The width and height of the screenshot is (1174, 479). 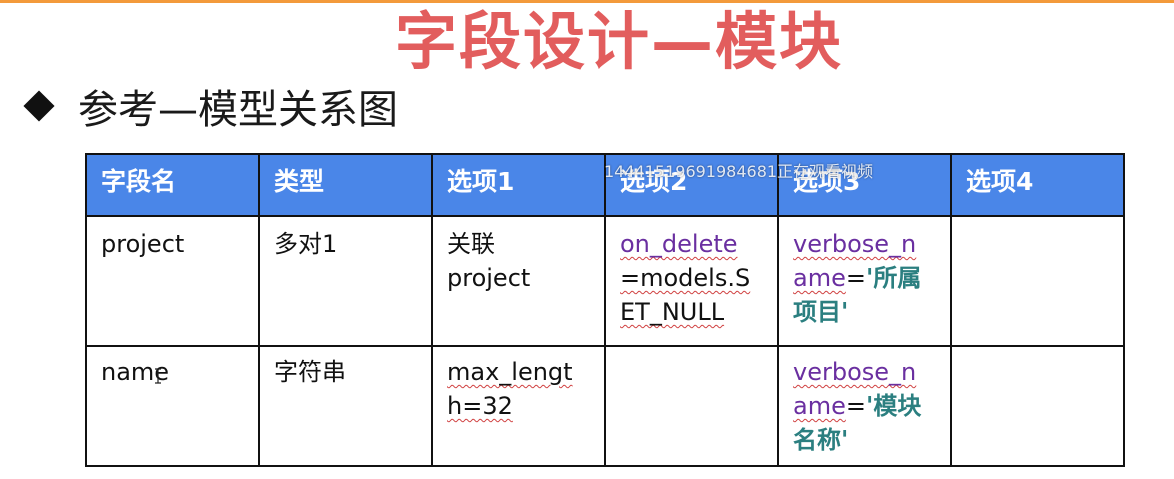 I want to click on cell-text: project, so click(x=489, y=278).